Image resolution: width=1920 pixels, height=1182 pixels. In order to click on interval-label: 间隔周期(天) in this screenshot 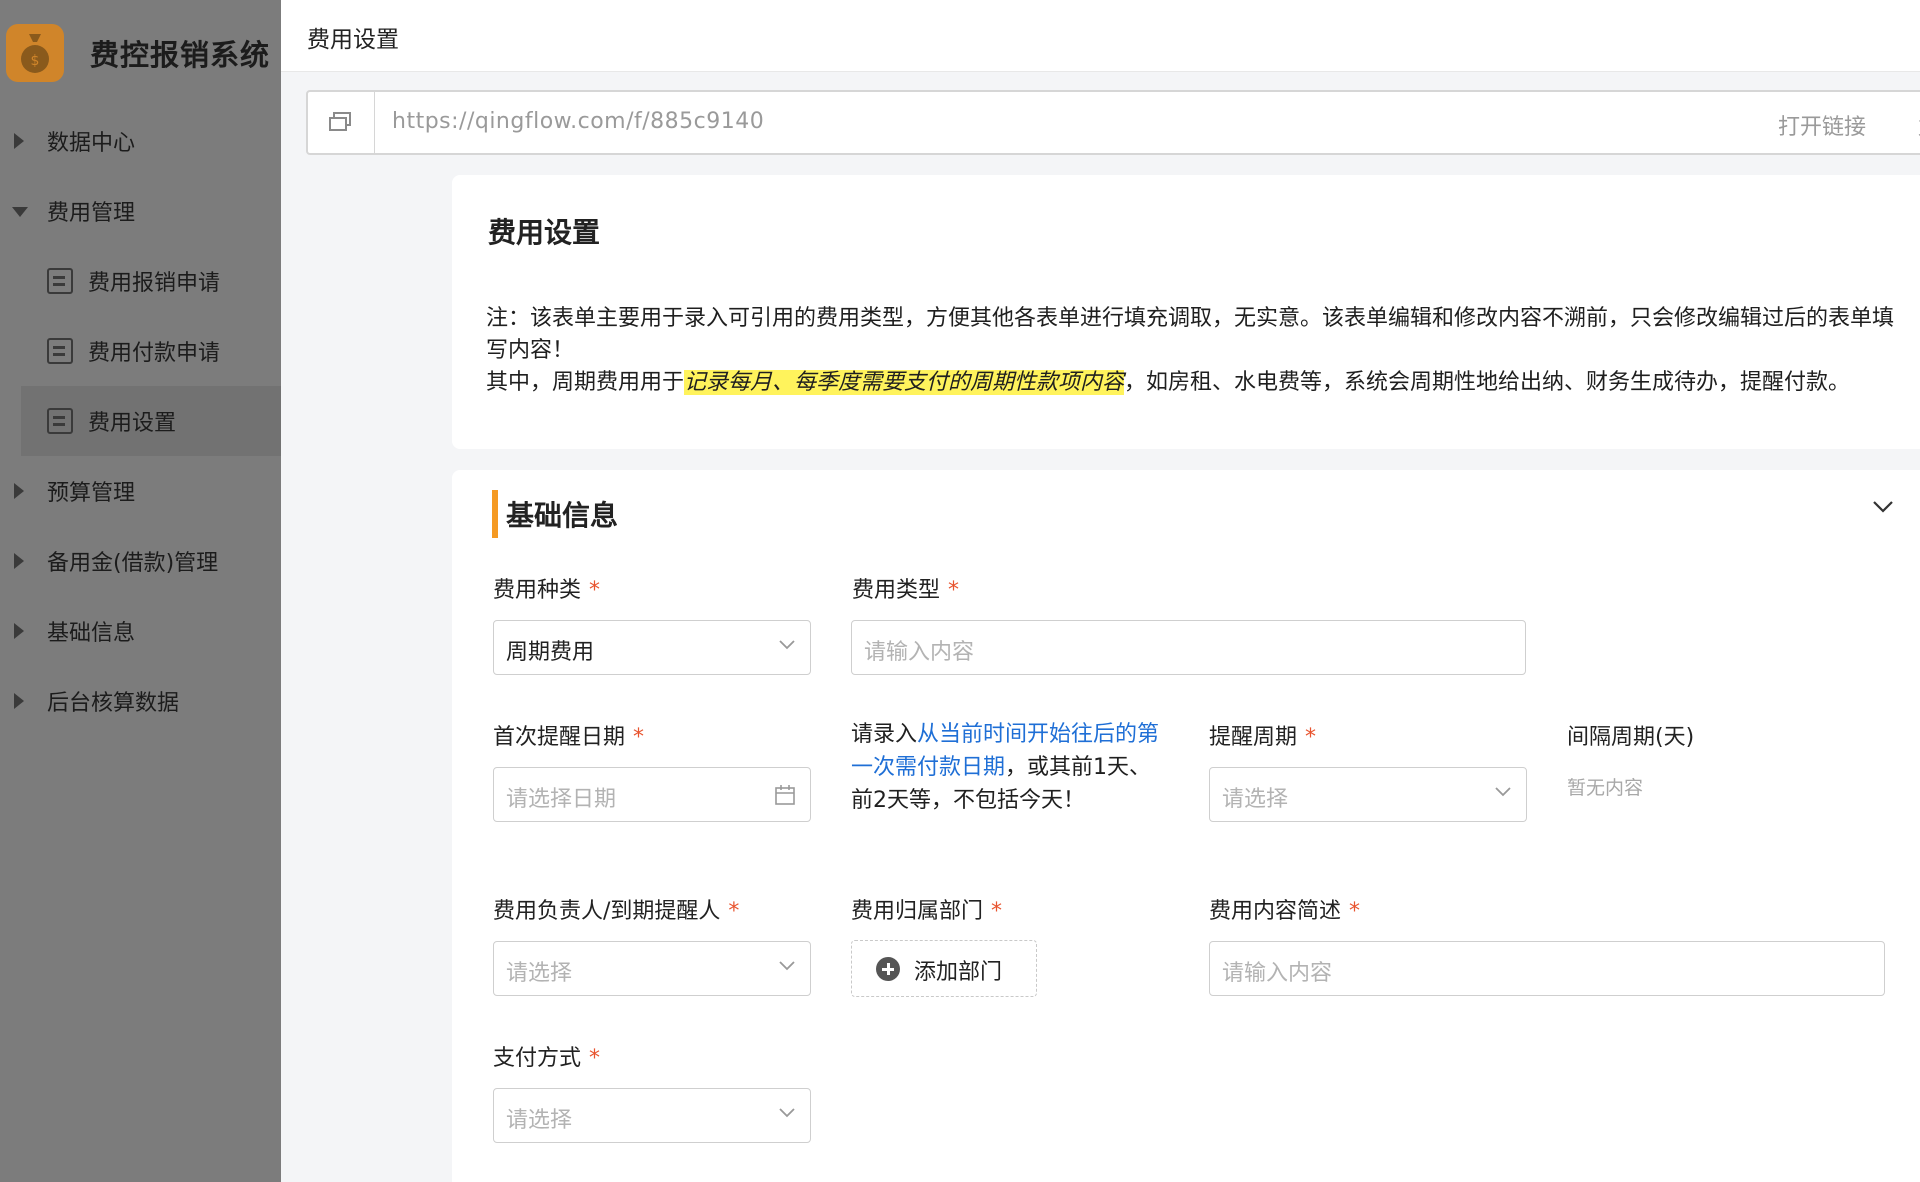, I will do `click(1631, 737)`.